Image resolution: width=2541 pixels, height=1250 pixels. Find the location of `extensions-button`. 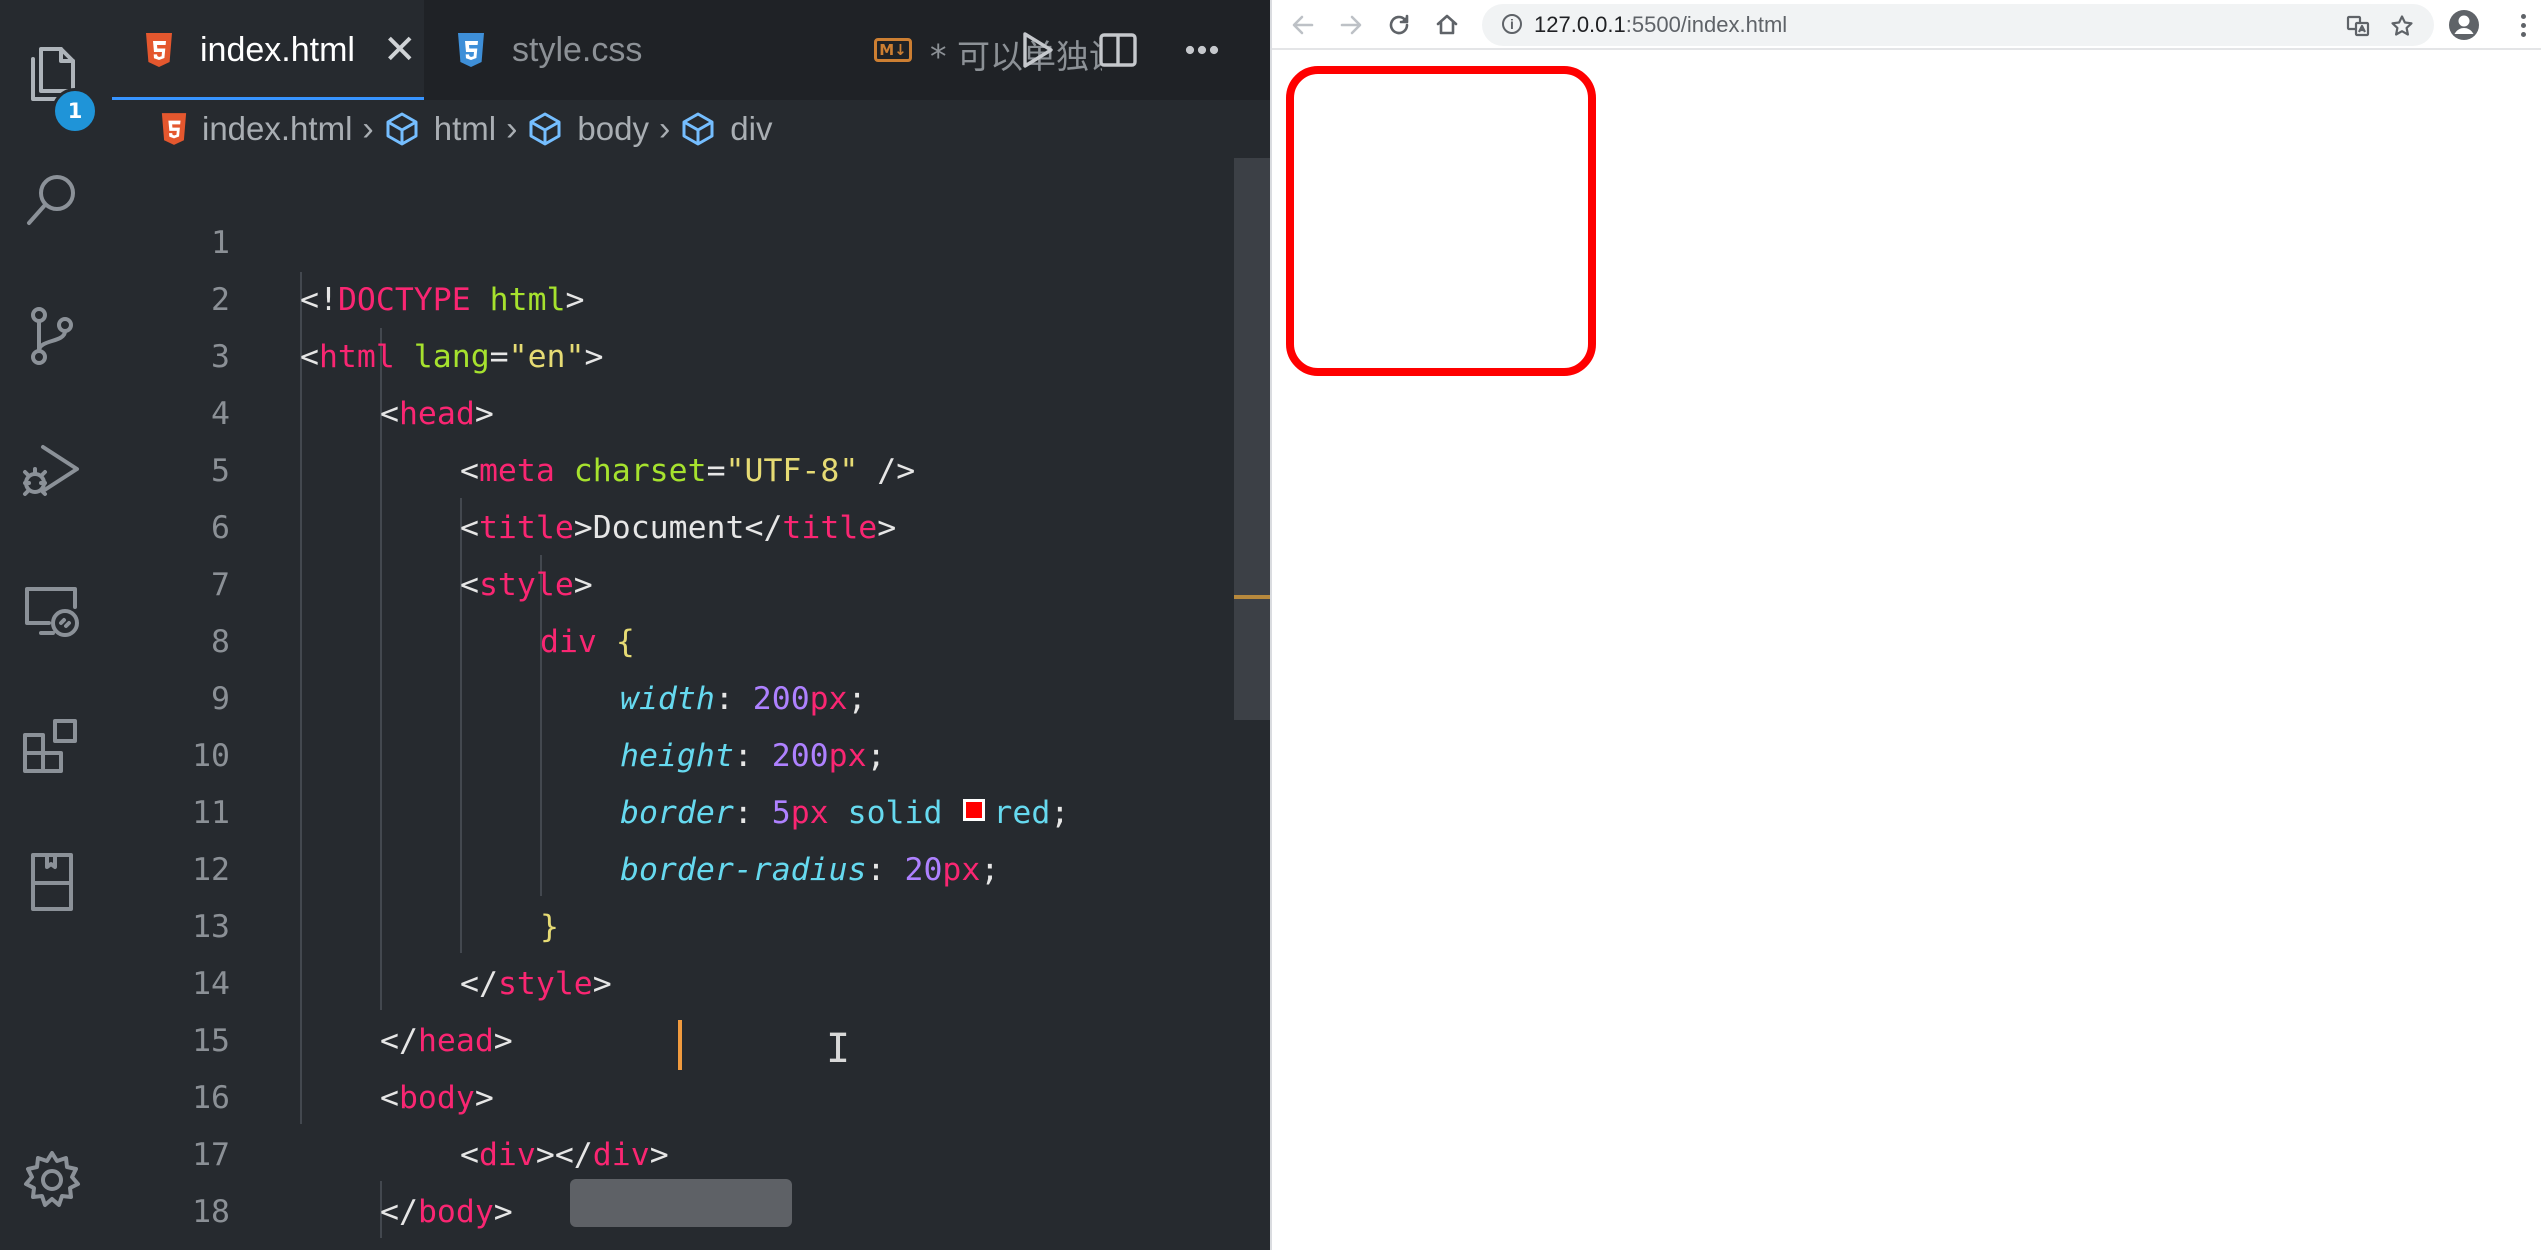

extensions-button is located at coordinates (52, 746).